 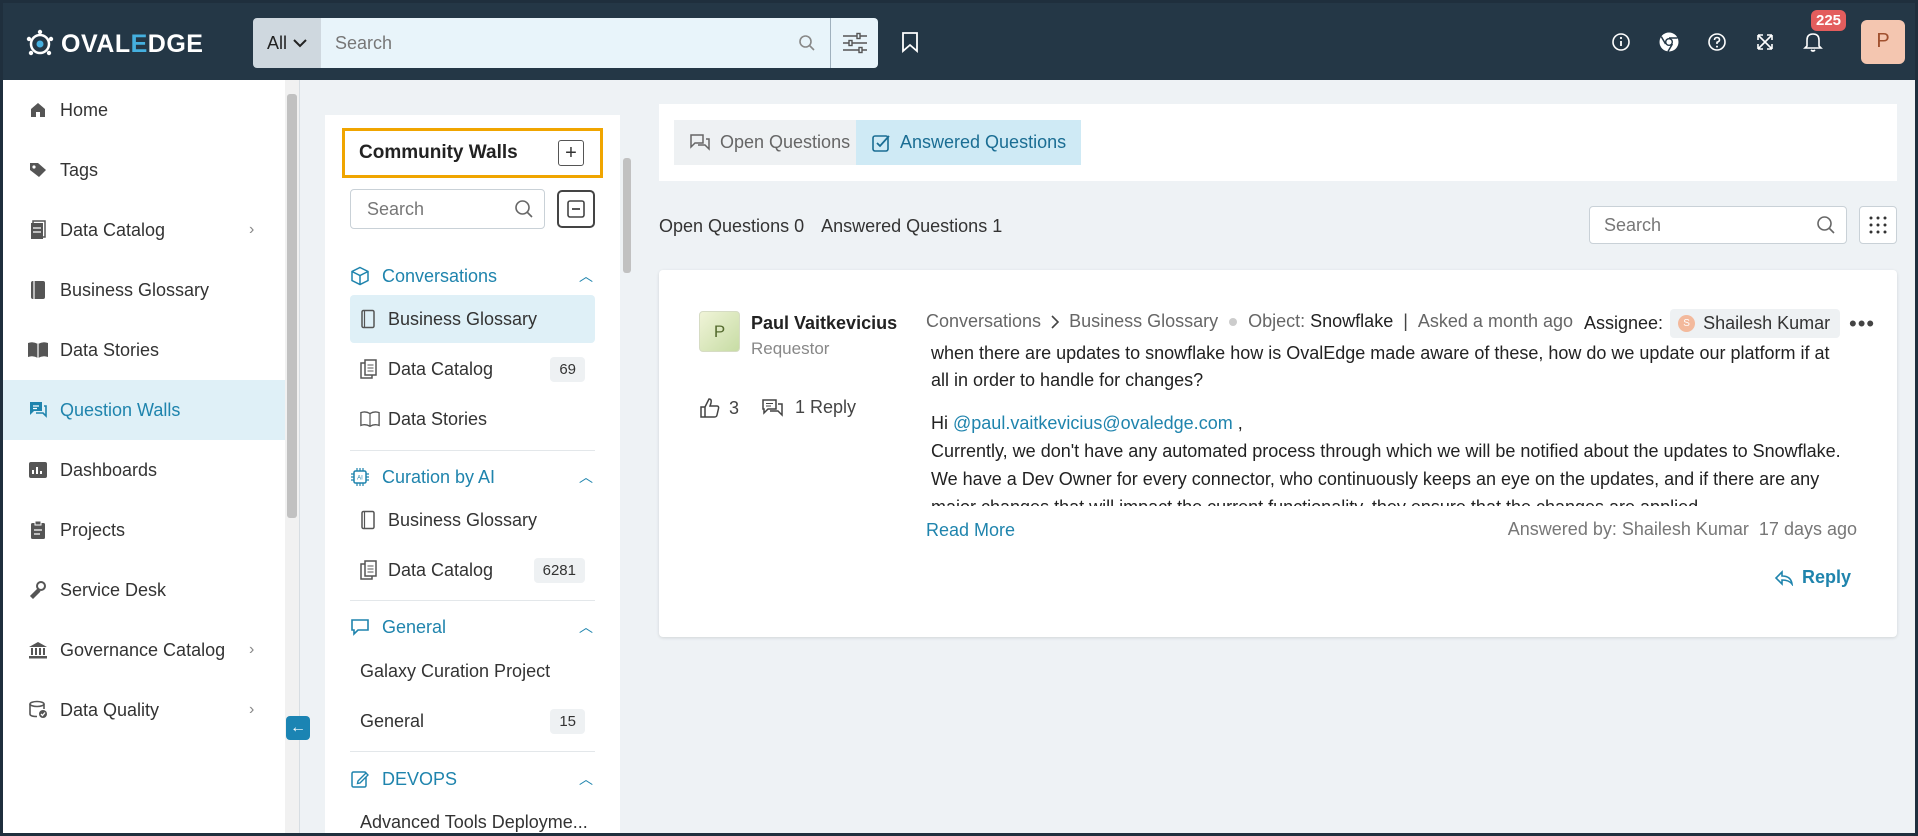 What do you see at coordinates (38, 110) in the screenshot?
I see `home-icon` at bounding box center [38, 110].